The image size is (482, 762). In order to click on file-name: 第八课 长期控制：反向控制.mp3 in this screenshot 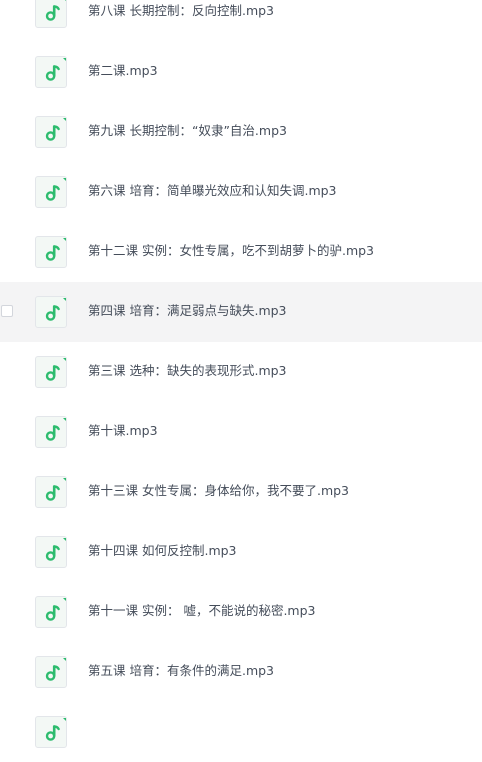, I will do `click(181, 11)`.